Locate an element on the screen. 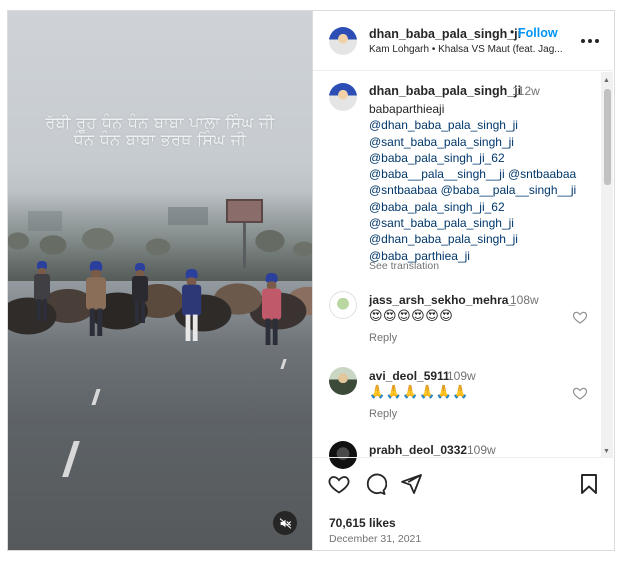 The width and height of the screenshot is (623, 564). billboard is located at coordinates (244, 211).